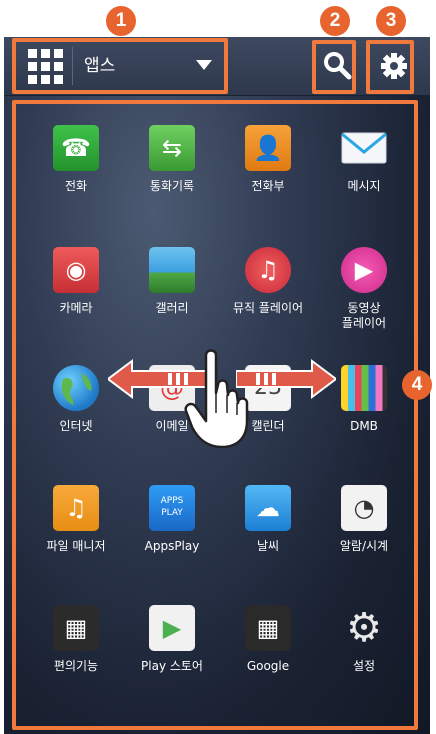 This screenshot has width=436, height=734. What do you see at coordinates (121, 21) in the screenshot?
I see `callout-badge-1: 1` at bounding box center [121, 21].